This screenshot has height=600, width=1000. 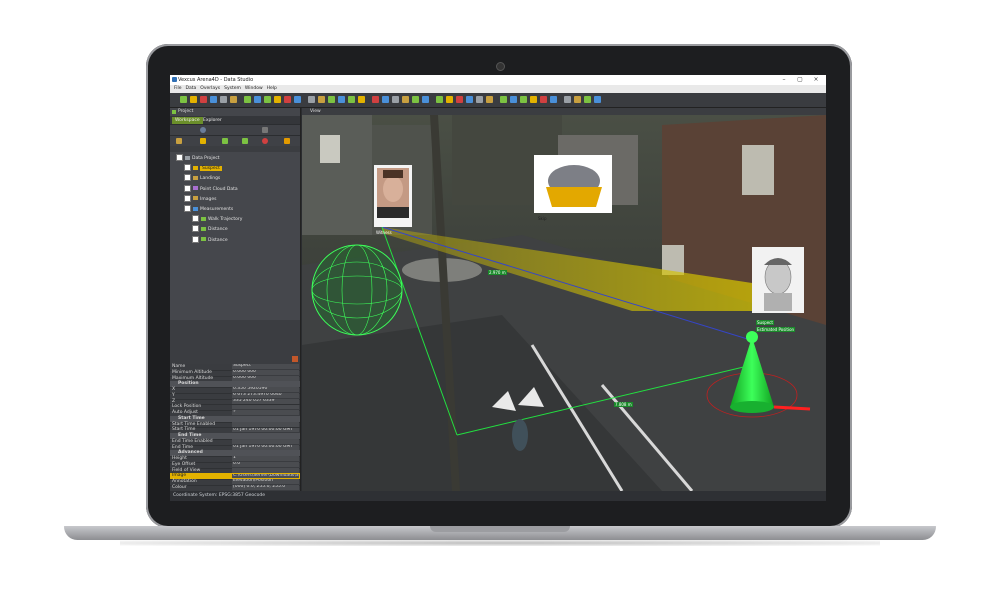 I want to click on toolbar-export-icon, so click(x=513, y=99).